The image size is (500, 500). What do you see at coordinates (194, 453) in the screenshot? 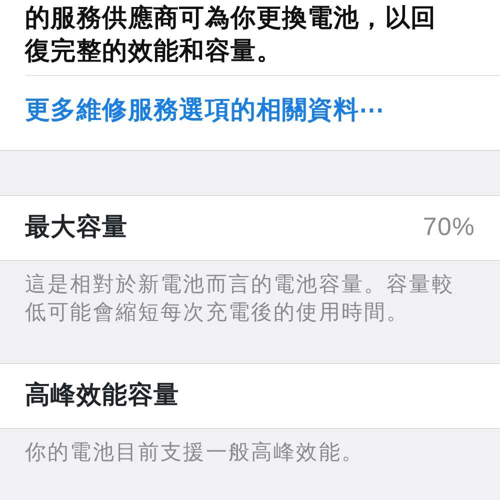
I see `footer-text: 你的電池目前支援一般高峰效能。` at bounding box center [194, 453].